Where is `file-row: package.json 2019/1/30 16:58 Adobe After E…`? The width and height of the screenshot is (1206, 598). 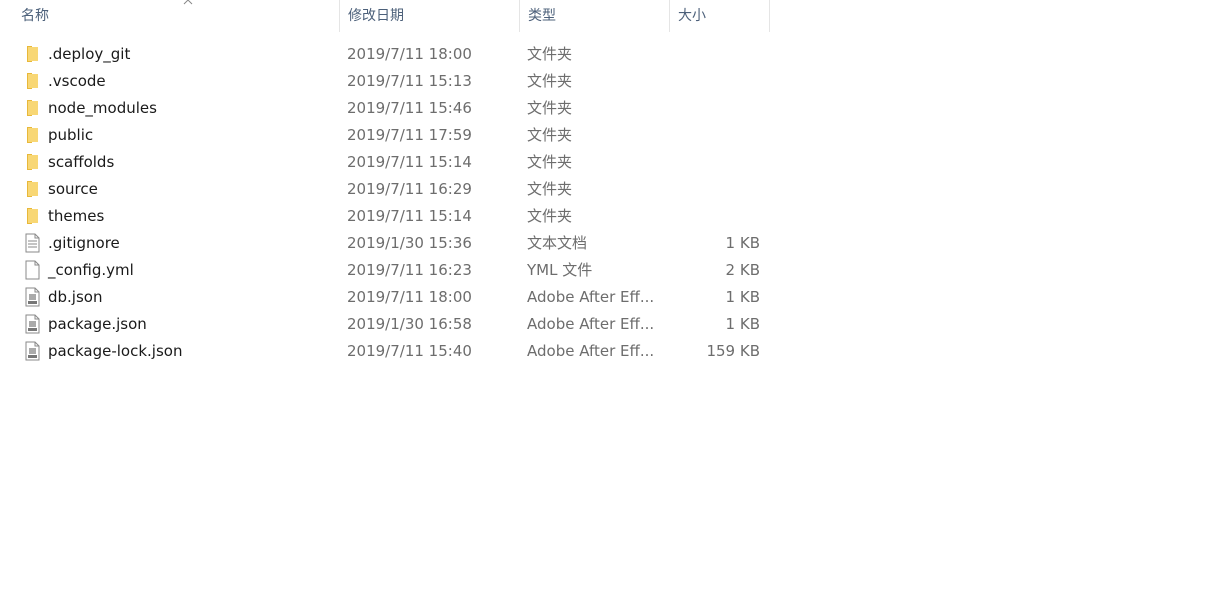
file-row: package.json 2019/1/30 16:58 Adobe After E… is located at coordinates (385, 324).